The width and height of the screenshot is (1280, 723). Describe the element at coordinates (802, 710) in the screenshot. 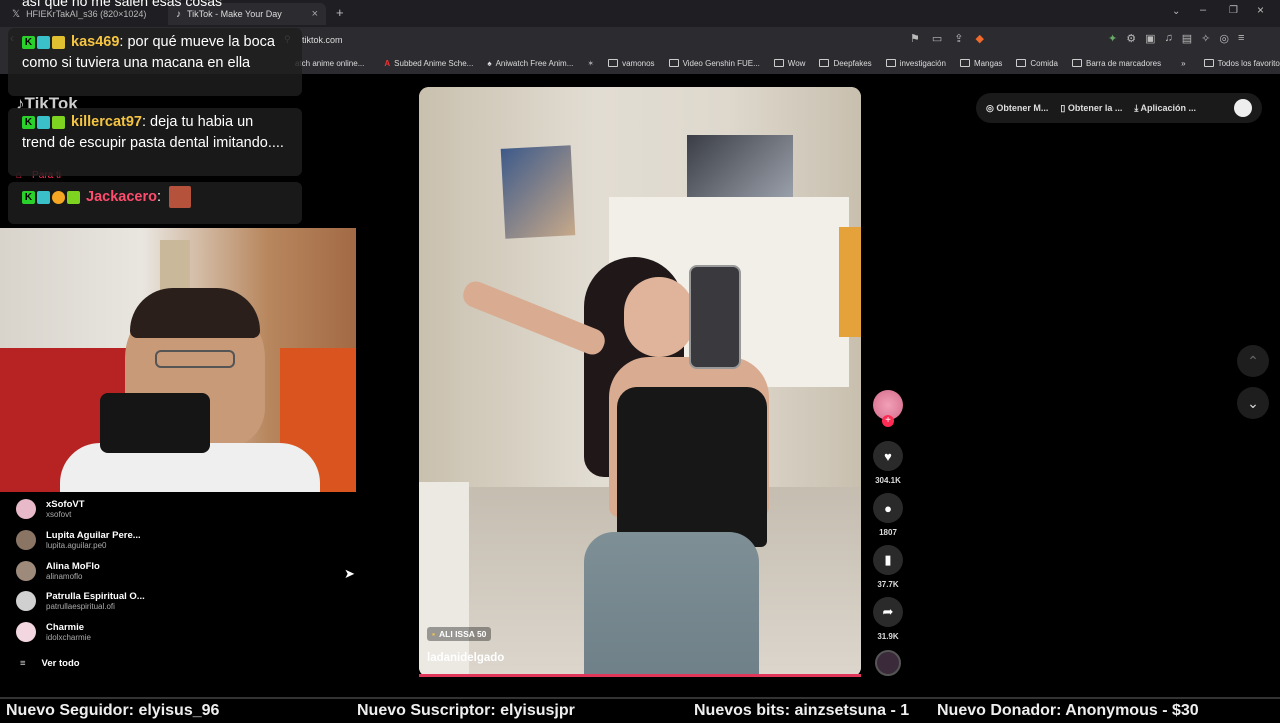

I see `ticker-bits: Nuevos bits: ainzsetsuna - 1` at that location.